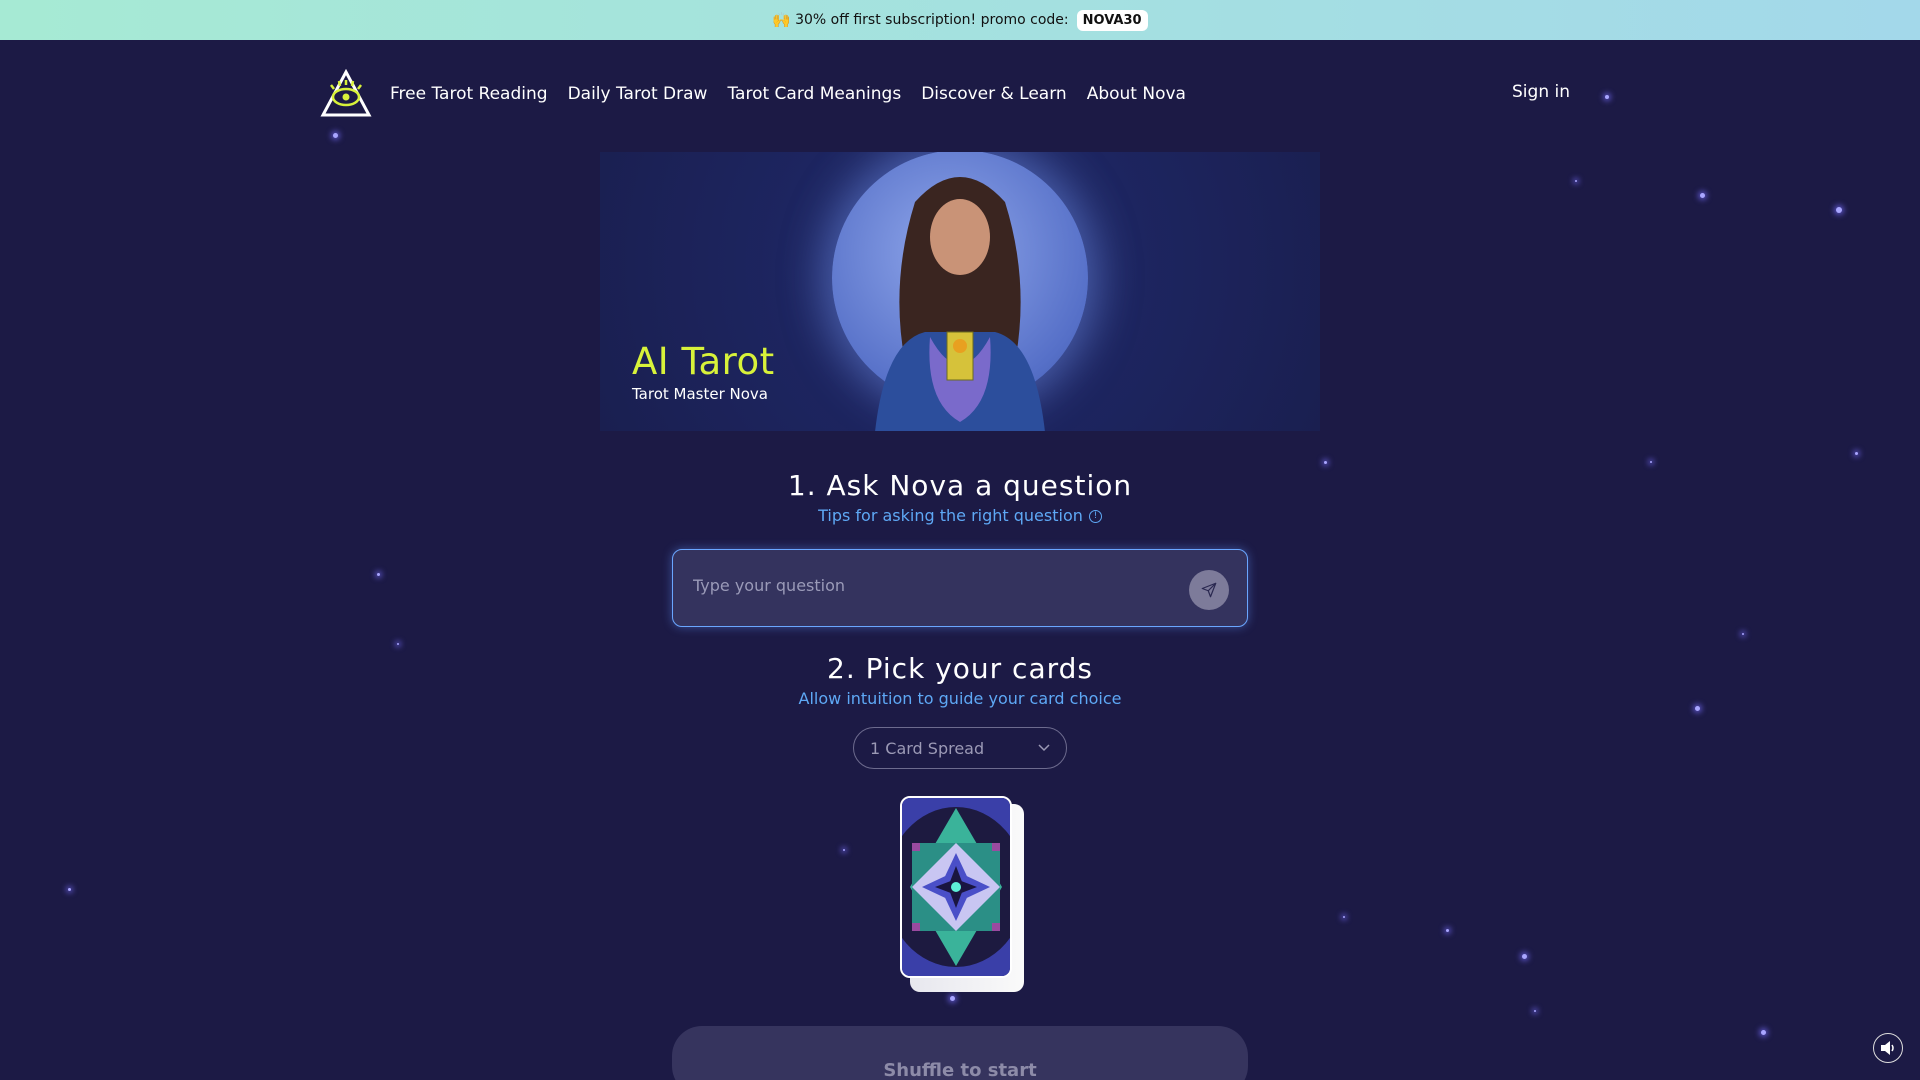  What do you see at coordinates (1541, 92) in the screenshot?
I see `sign-in-link: Sign in` at bounding box center [1541, 92].